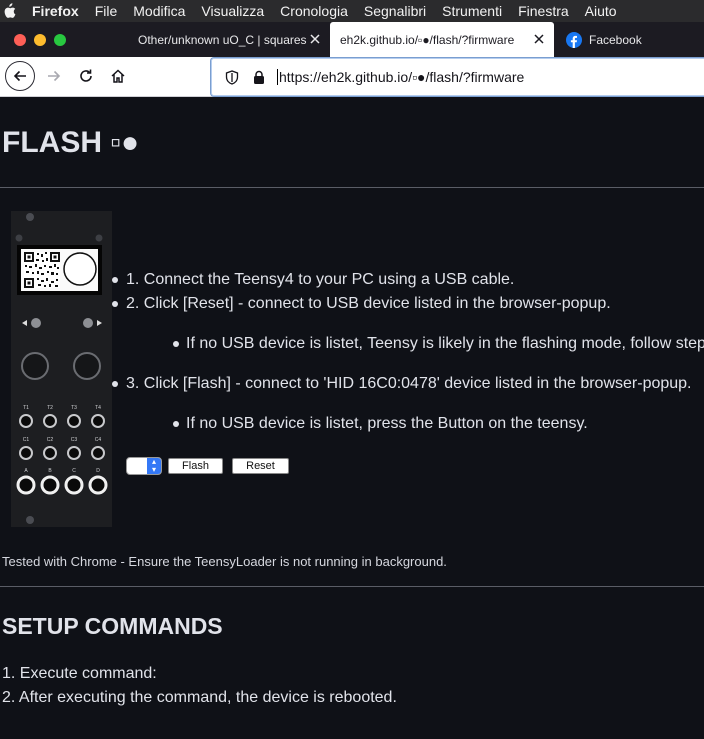 The image size is (704, 739). I want to click on reload-button, so click(86, 76).